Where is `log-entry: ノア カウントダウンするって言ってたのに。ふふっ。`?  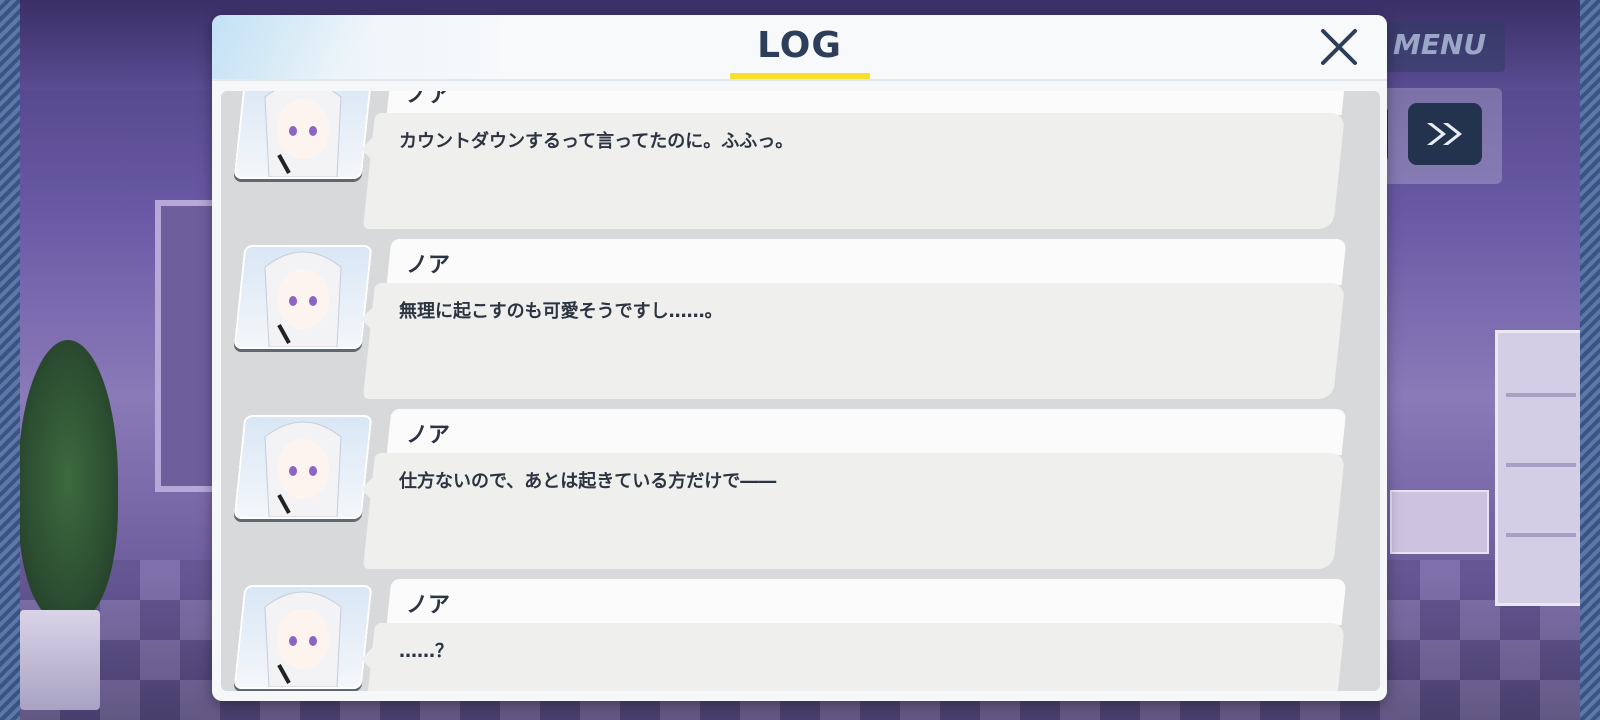 log-entry: ノア カウントダウンするって言ってたのに。ふふっ。 is located at coordinates (800, 163).